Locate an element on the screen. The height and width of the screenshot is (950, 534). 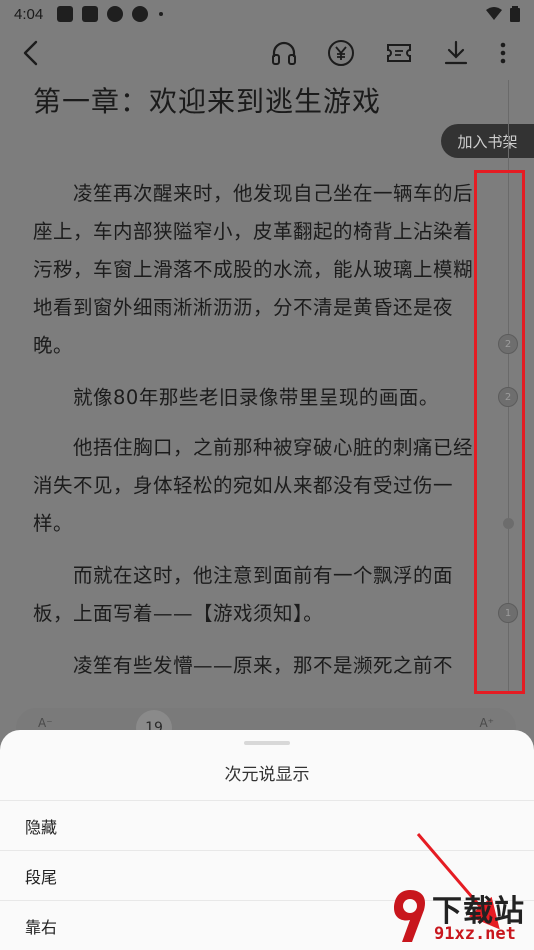
back-arrow-icon is located at coordinates (30, 53).